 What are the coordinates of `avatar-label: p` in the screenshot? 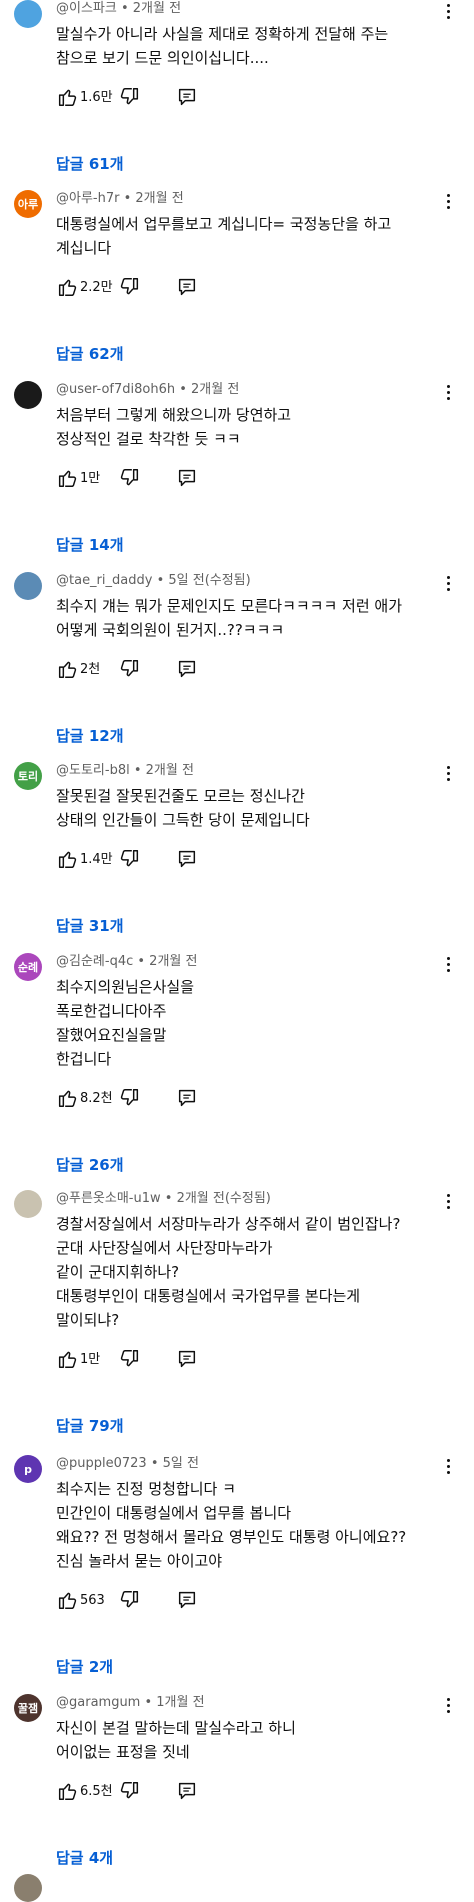 It's located at (28, 1469).